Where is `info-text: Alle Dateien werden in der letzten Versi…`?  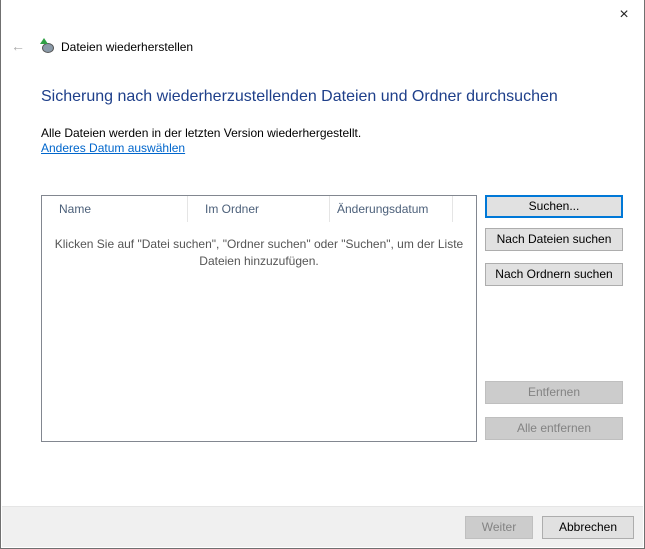
info-text: Alle Dateien werden in der letzten Versi… is located at coordinates (201, 133).